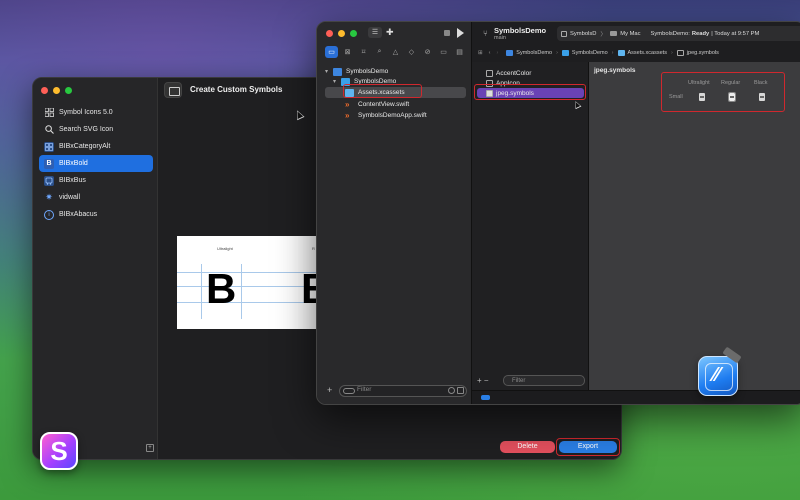 The width and height of the screenshot is (800, 500). Describe the element at coordinates (384, 104) in the screenshot. I see `tree-item-label: ContentView.swift` at that location.